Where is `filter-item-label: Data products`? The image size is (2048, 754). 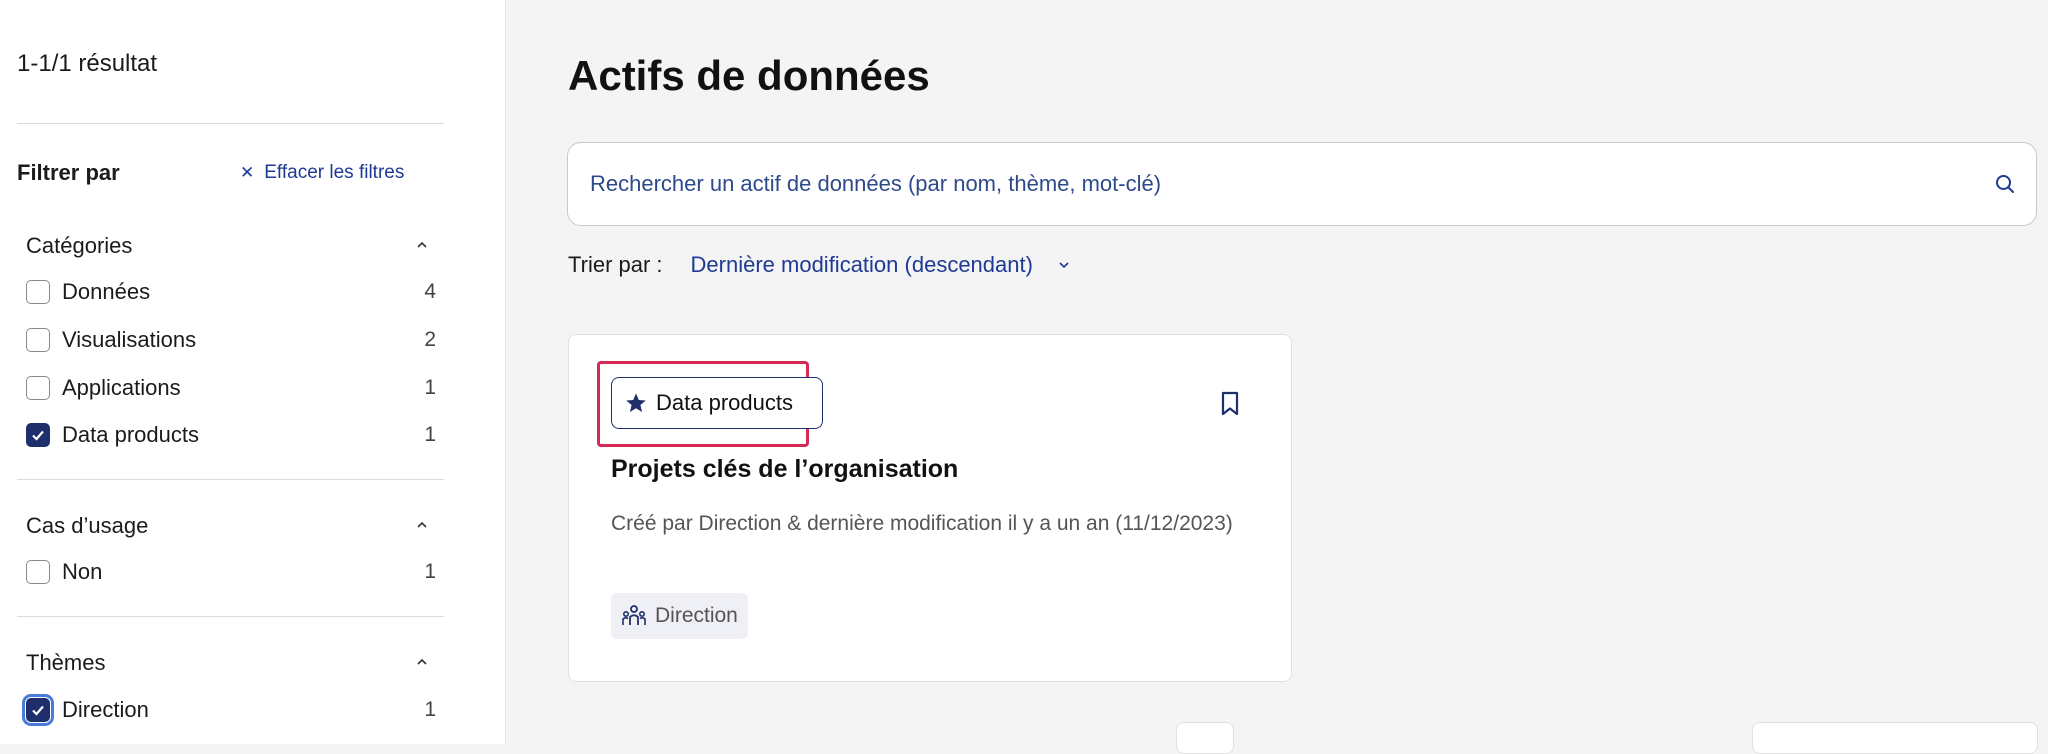
filter-item-label: Data products is located at coordinates (130, 434).